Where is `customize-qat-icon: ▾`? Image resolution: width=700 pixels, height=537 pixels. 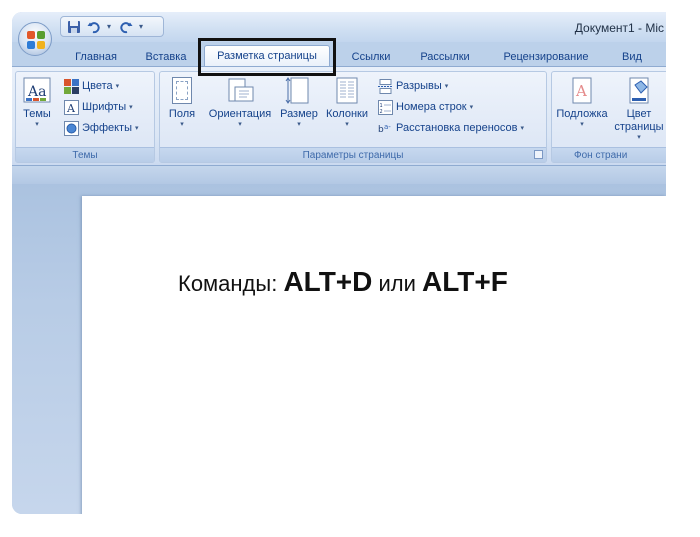
customize-qat-icon: ▾ is located at coordinates (142, 27).